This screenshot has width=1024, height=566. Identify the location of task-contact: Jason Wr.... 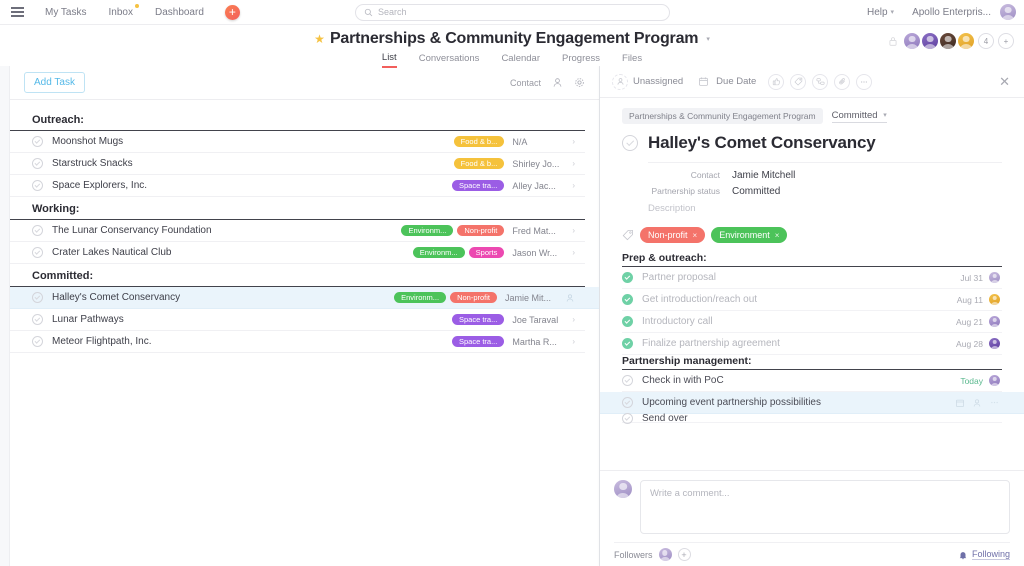
(541, 253).